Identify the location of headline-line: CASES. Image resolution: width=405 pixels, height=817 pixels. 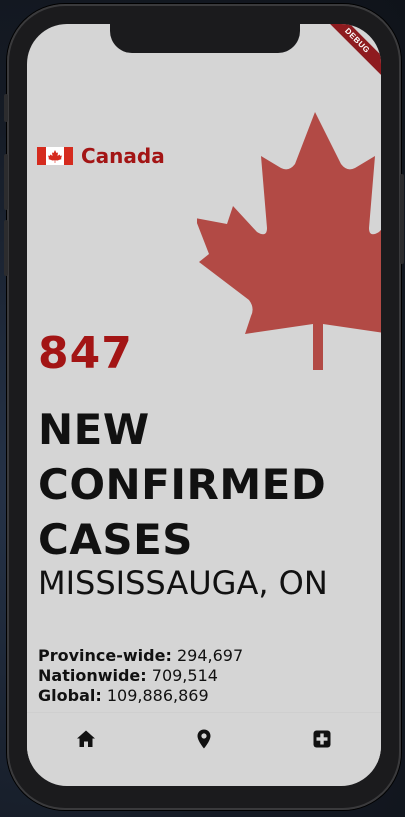
(116, 539).